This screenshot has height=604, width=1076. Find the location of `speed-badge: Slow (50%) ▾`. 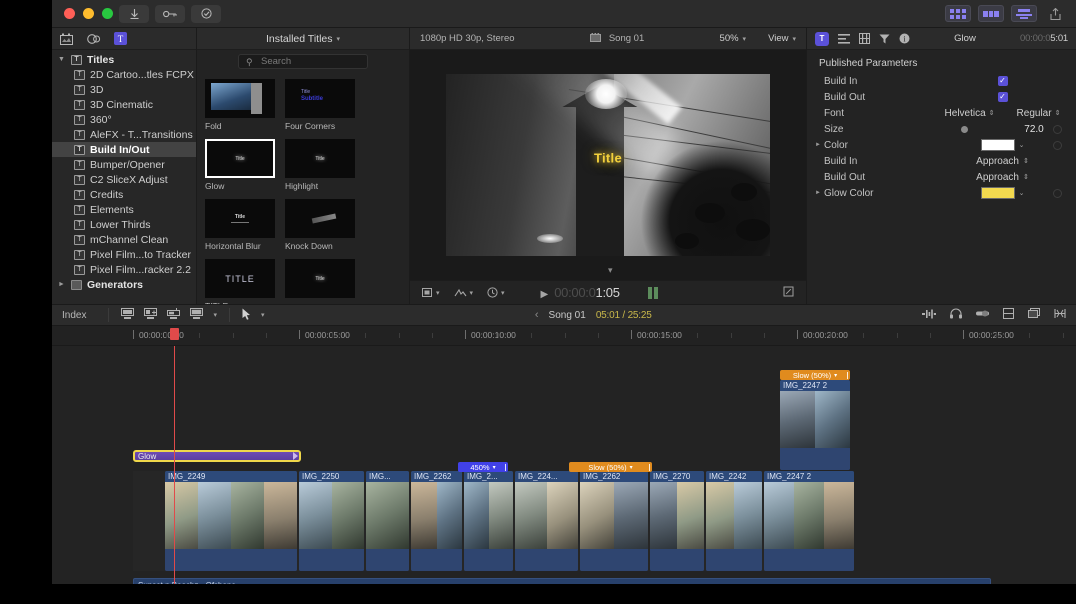

speed-badge: Slow (50%) ▾ is located at coordinates (610, 467).